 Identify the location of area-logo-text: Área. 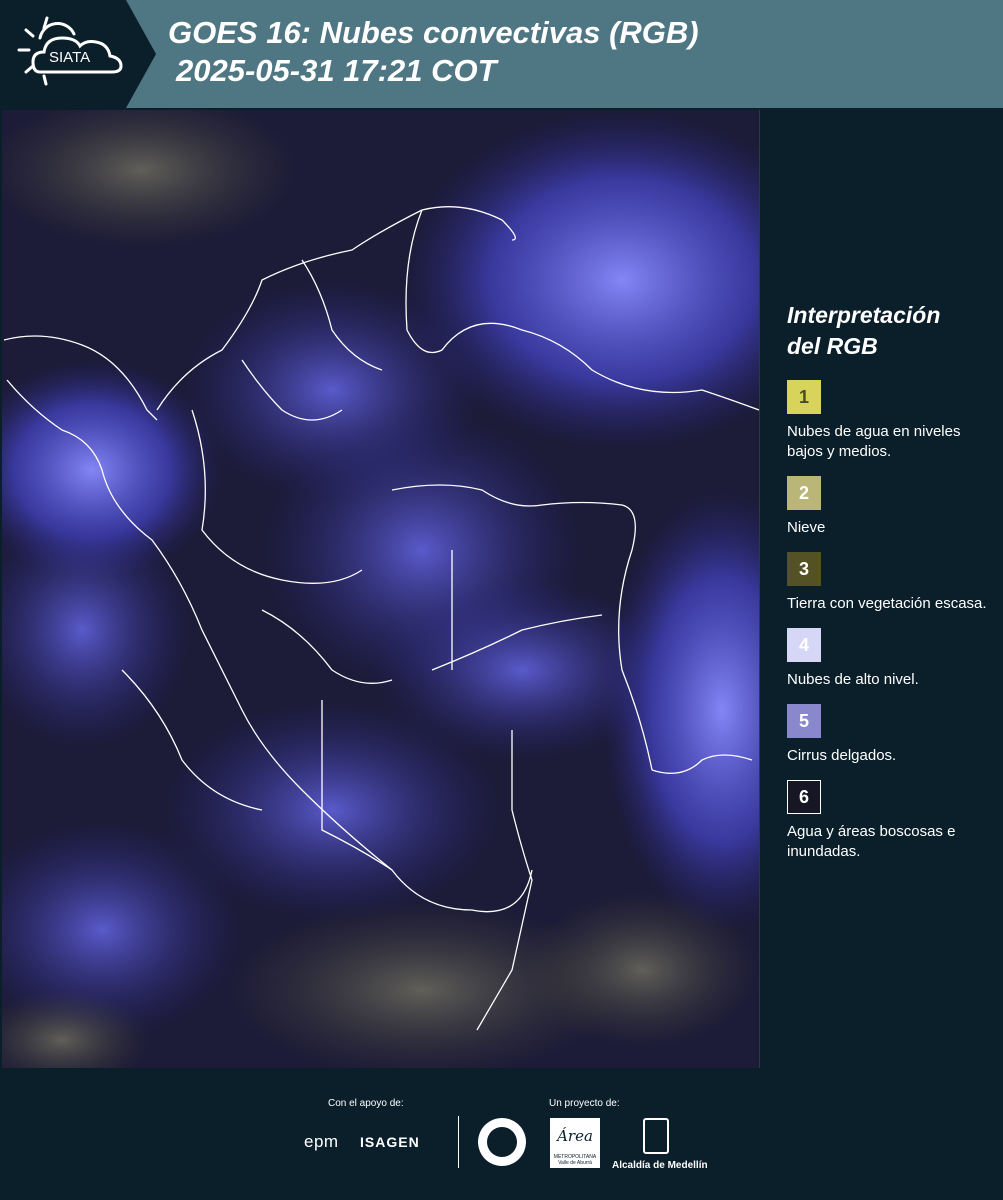
(575, 1136).